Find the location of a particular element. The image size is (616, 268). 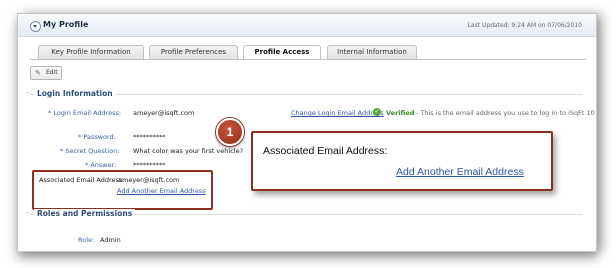

callout-label: Associated Email Address: is located at coordinates (325, 151).